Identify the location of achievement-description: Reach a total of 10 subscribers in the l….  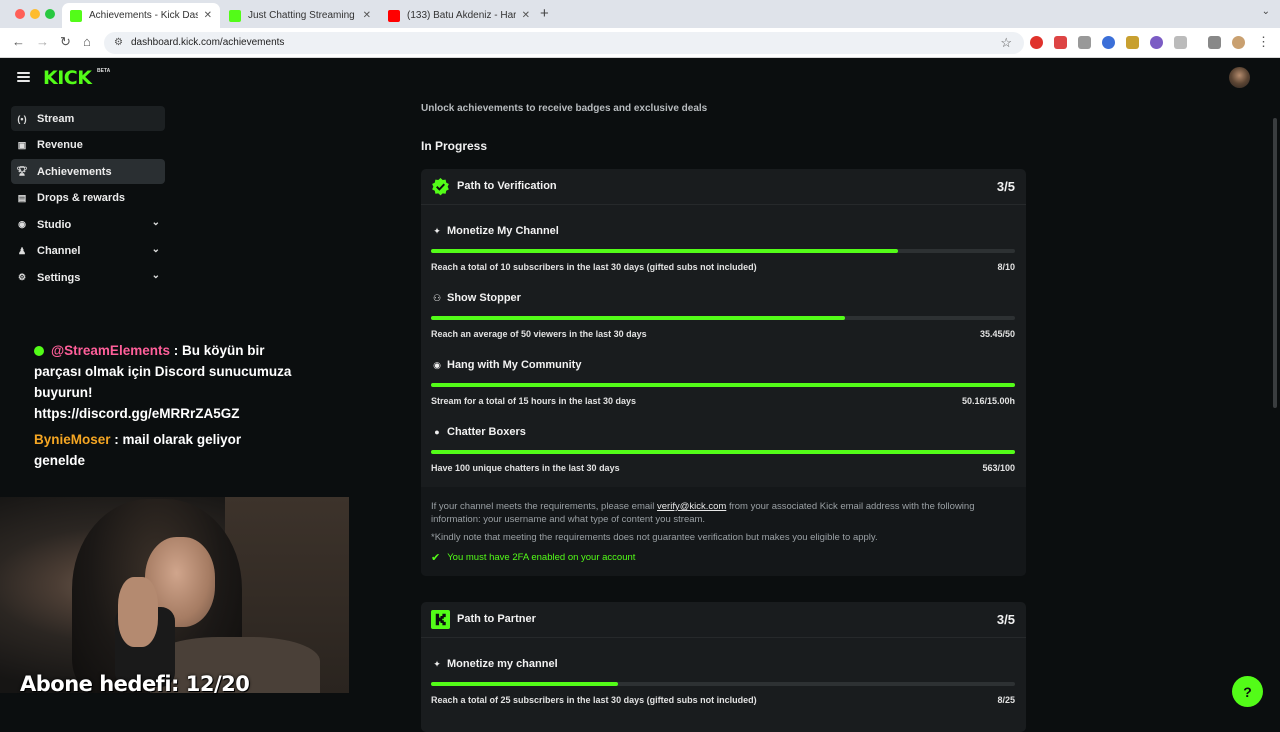
(594, 267).